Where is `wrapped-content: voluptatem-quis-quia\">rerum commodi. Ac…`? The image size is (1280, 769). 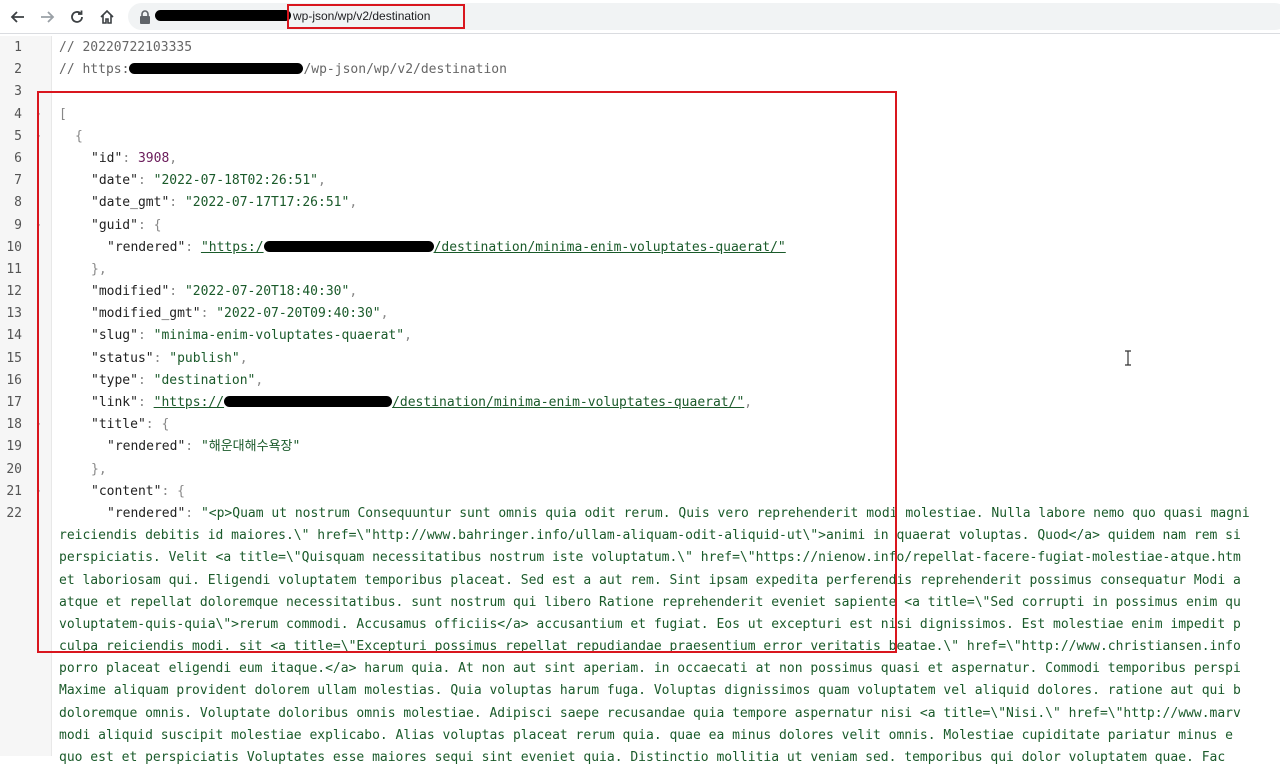 wrapped-content: voluptatem-quis-quia\">rerum commodi. Ac… is located at coordinates (650, 624).